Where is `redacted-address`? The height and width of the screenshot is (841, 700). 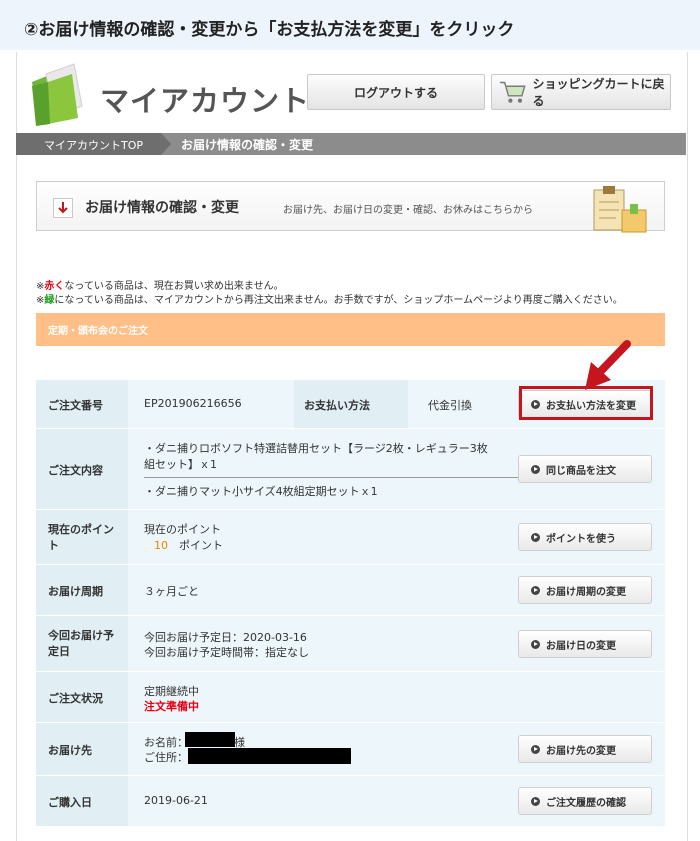 redacted-address is located at coordinates (269, 756).